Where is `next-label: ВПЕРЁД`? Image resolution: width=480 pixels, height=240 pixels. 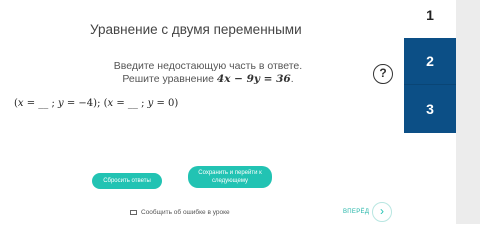
next-label: ВПЕРЁД is located at coordinates (356, 212).